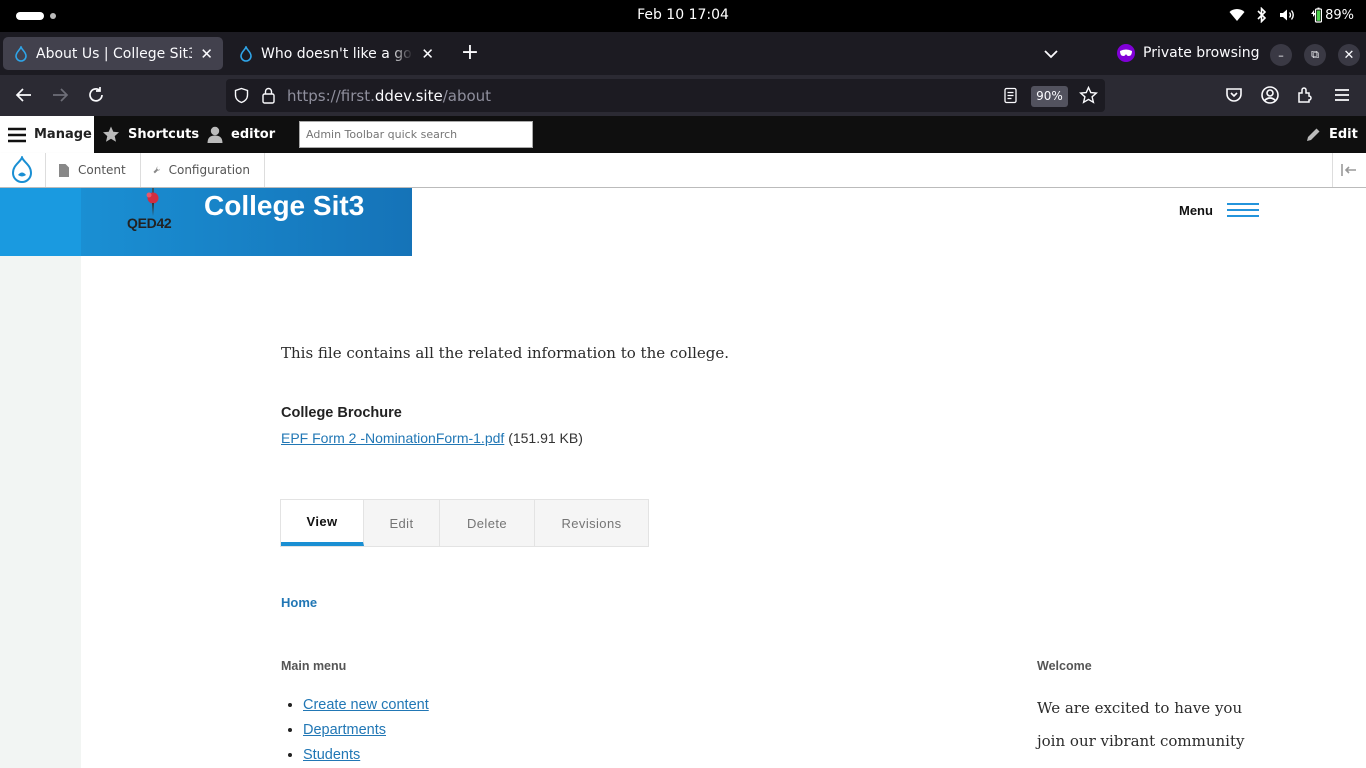 This screenshot has height=768, width=1366. What do you see at coordinates (322, 523) in the screenshot?
I see `tab-view: View` at bounding box center [322, 523].